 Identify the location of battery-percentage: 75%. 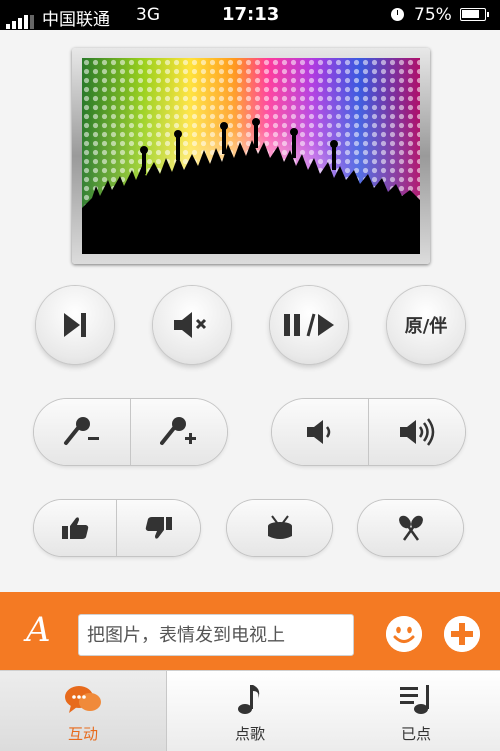
(433, 15).